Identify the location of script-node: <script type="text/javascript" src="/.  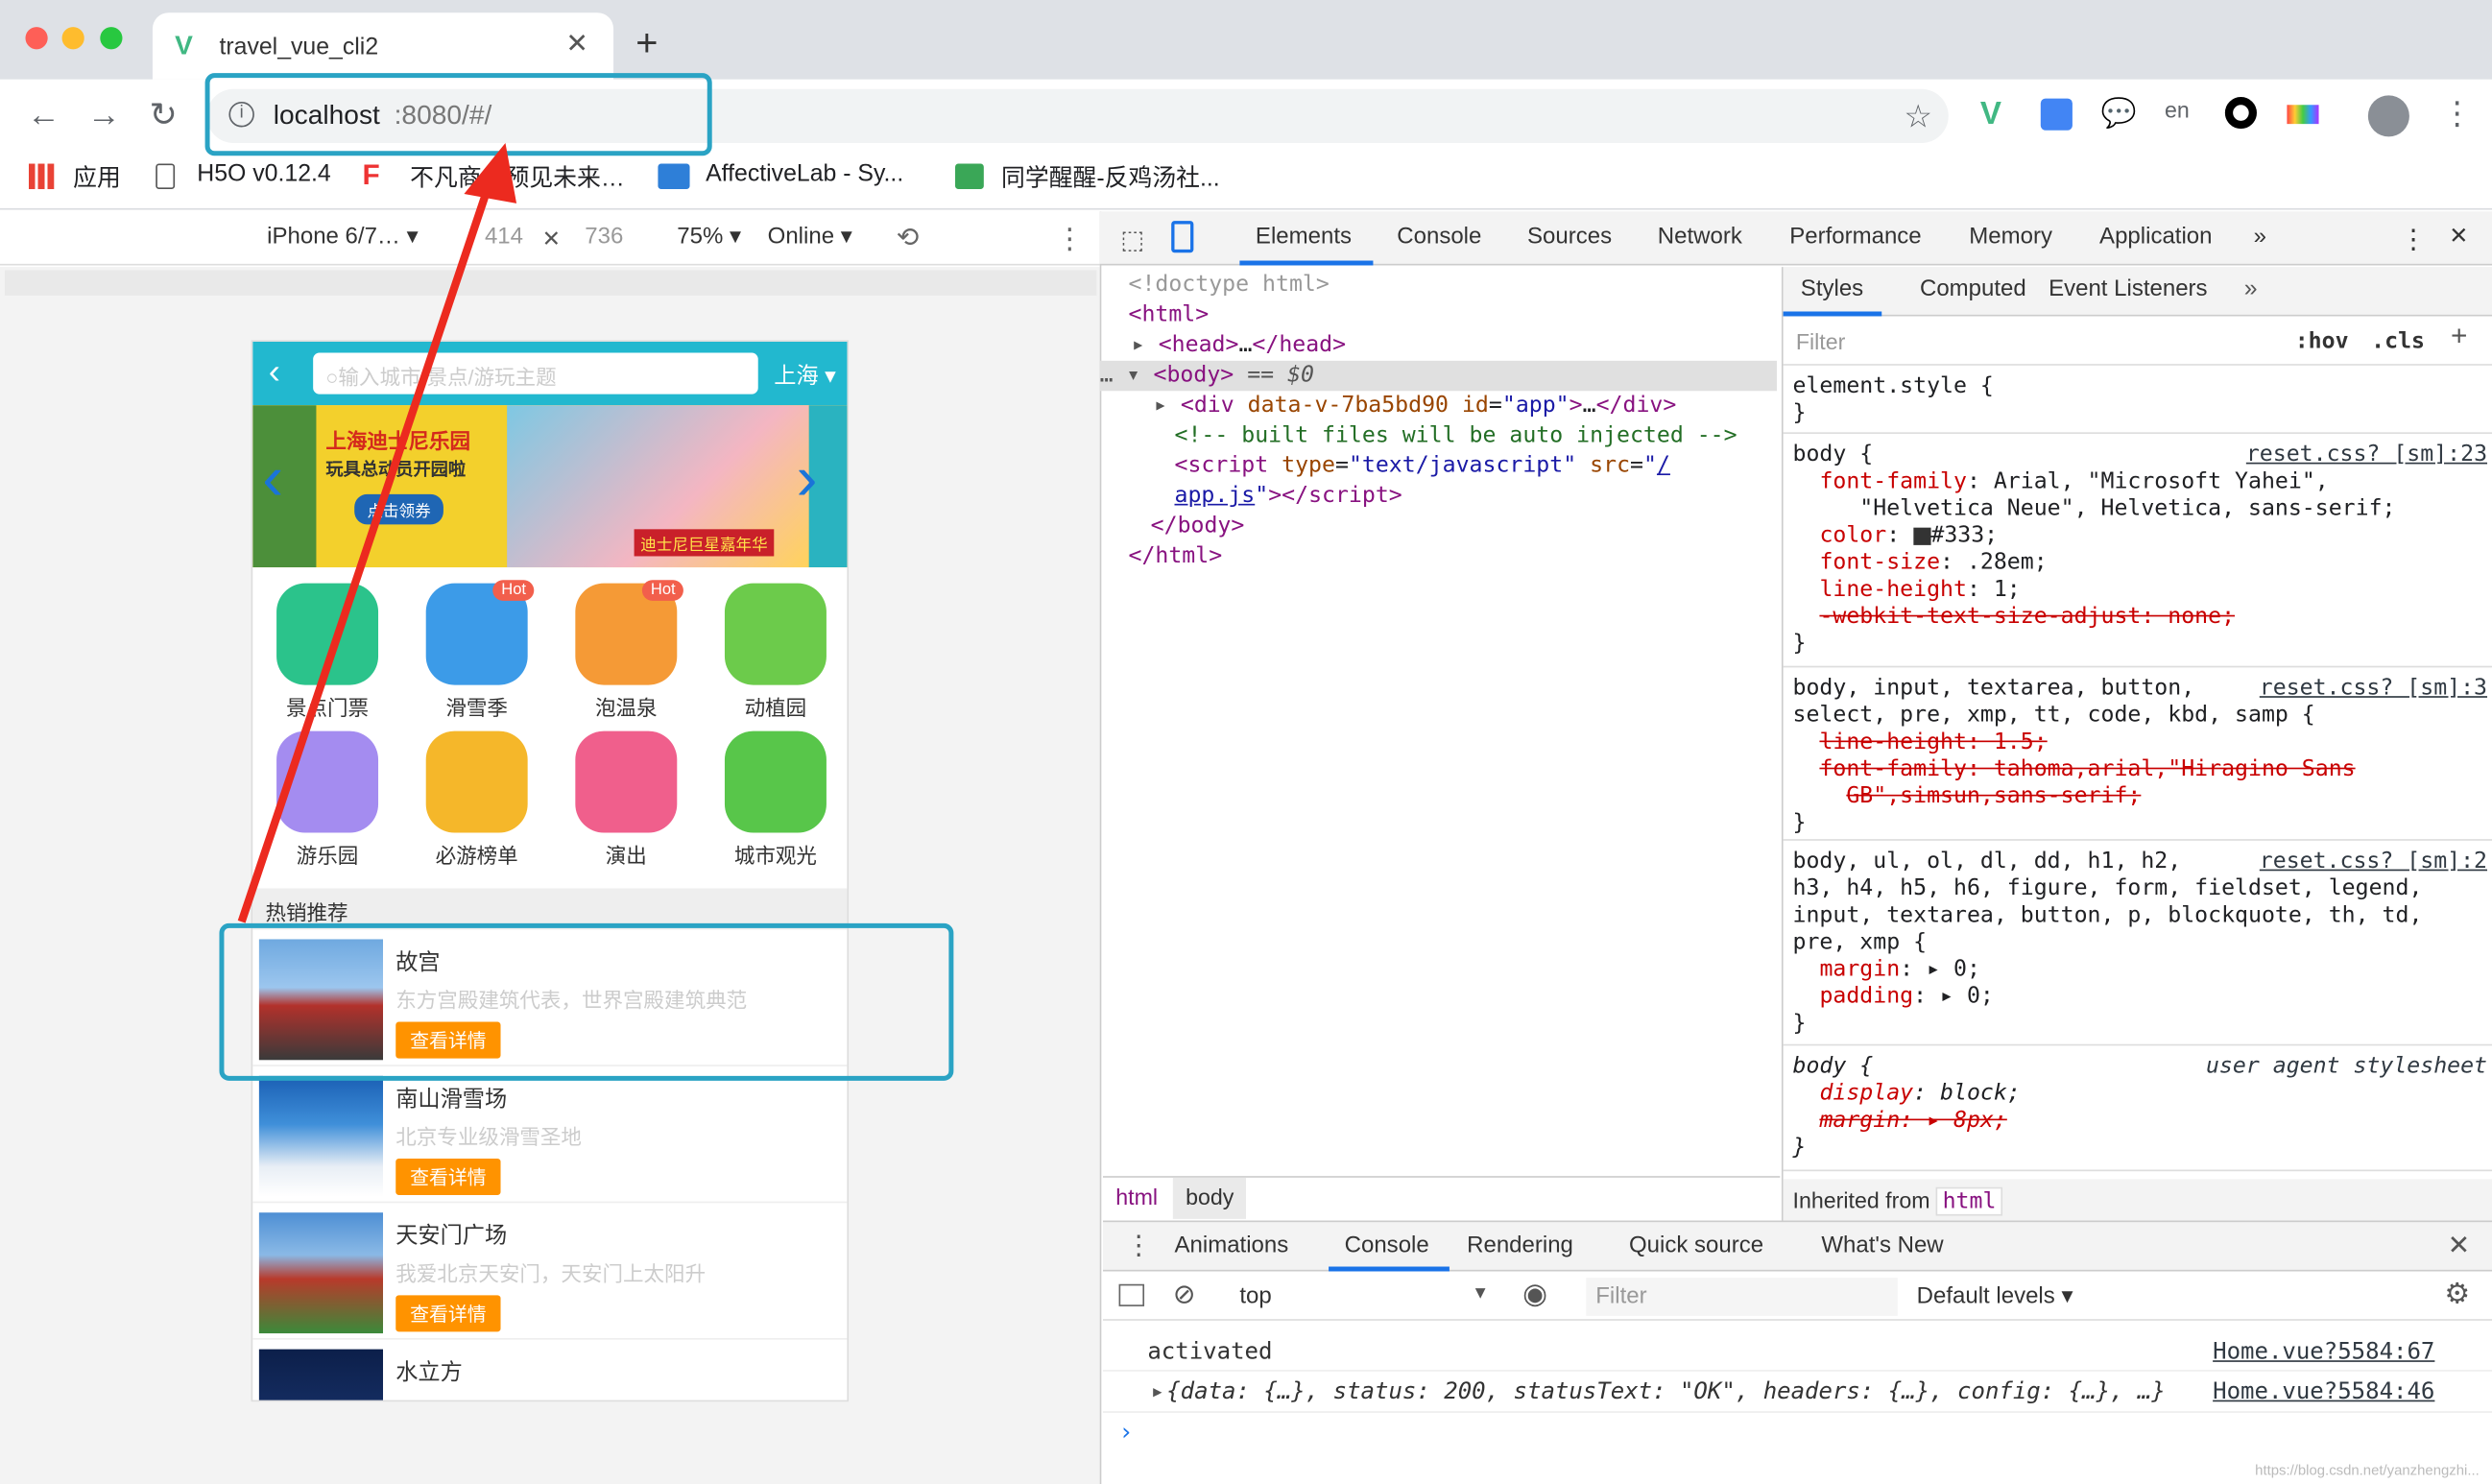
(1421, 466).